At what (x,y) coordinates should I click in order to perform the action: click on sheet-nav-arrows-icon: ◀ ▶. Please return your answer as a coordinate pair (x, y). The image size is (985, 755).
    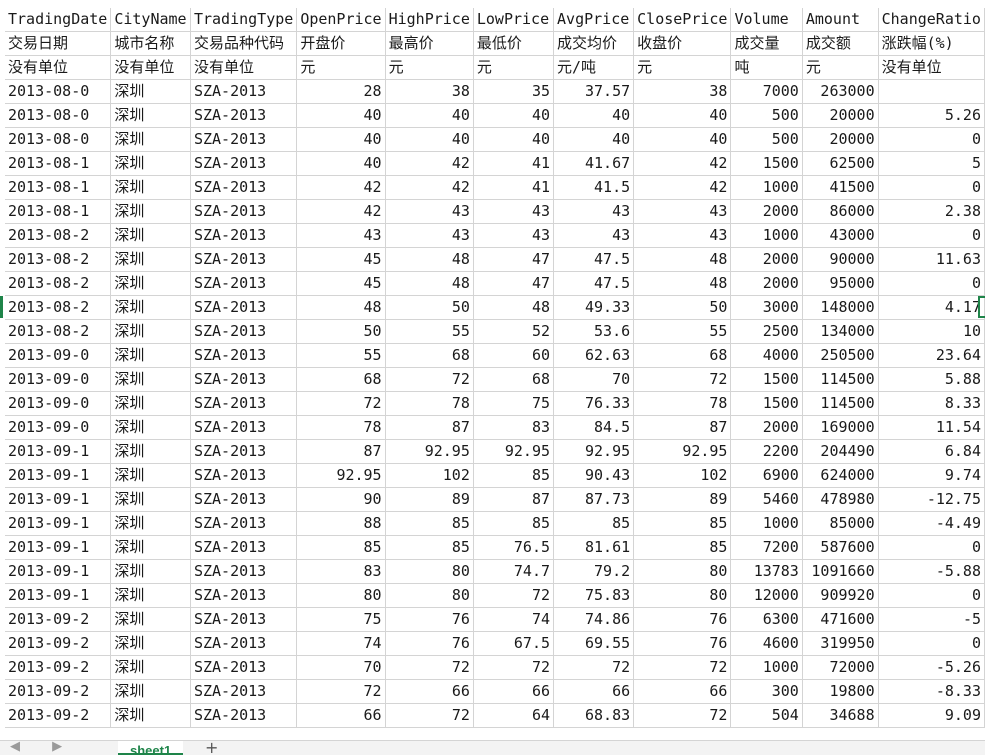
    Looking at the image, I should click on (43, 747).